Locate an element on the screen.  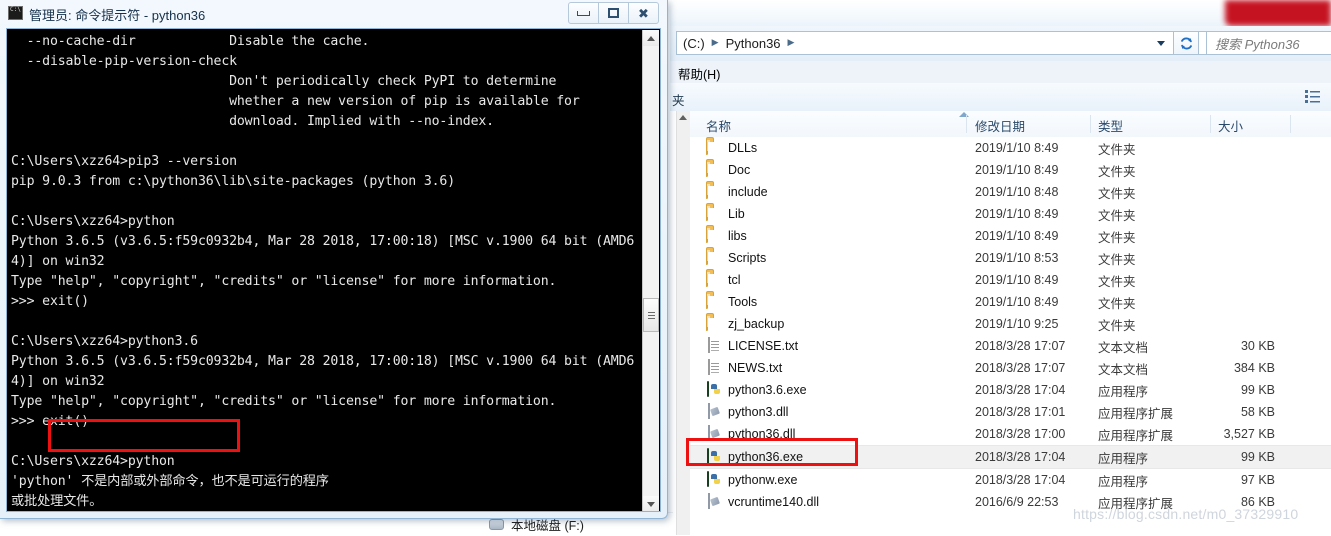
annotation-box-file-row is located at coordinates (772, 452).